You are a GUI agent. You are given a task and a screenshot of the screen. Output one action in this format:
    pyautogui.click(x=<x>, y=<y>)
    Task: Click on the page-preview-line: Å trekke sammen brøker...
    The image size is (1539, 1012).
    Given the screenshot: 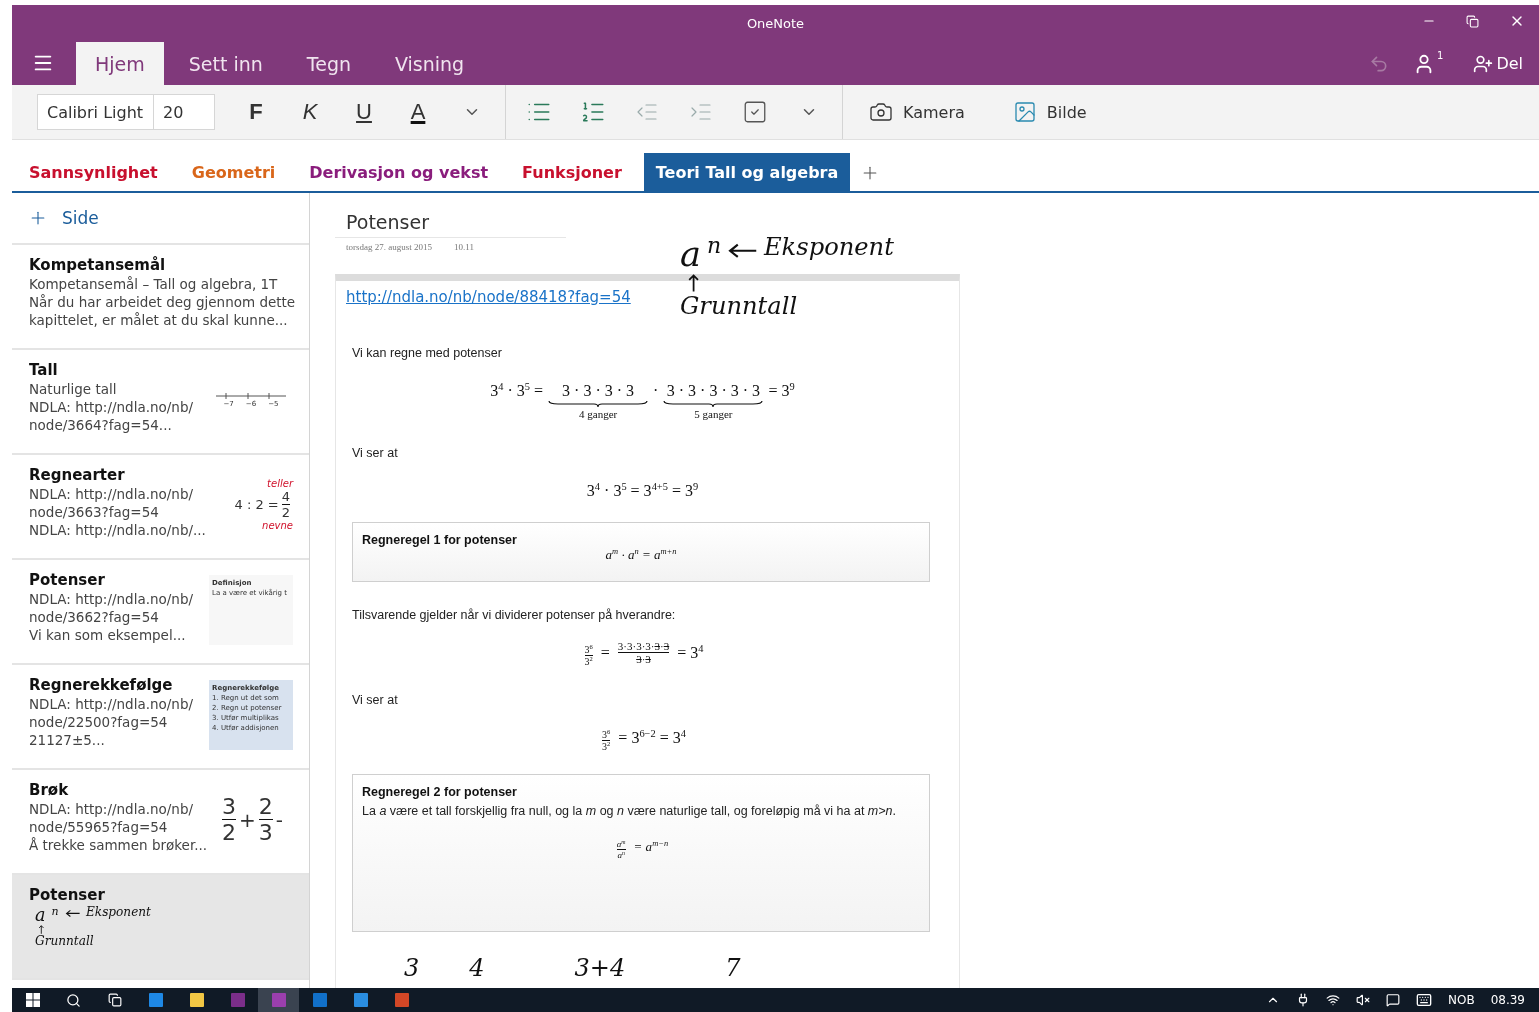 What is the action you would take?
    pyautogui.click(x=119, y=845)
    